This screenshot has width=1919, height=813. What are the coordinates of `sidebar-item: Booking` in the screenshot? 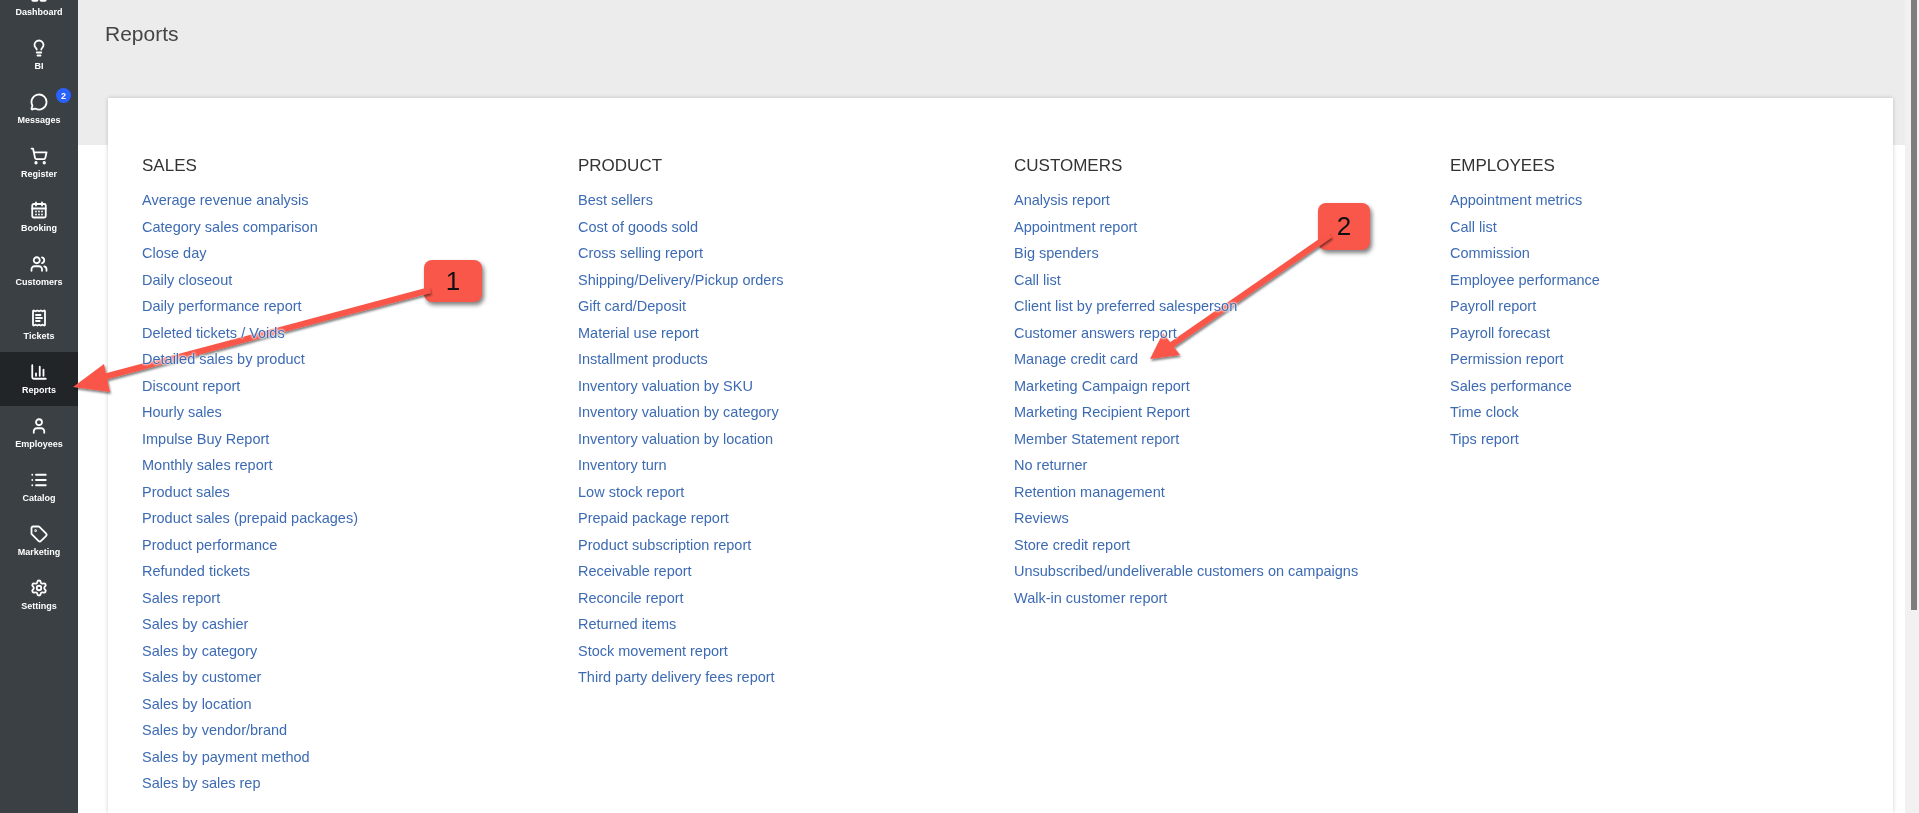 It's located at (39, 217).